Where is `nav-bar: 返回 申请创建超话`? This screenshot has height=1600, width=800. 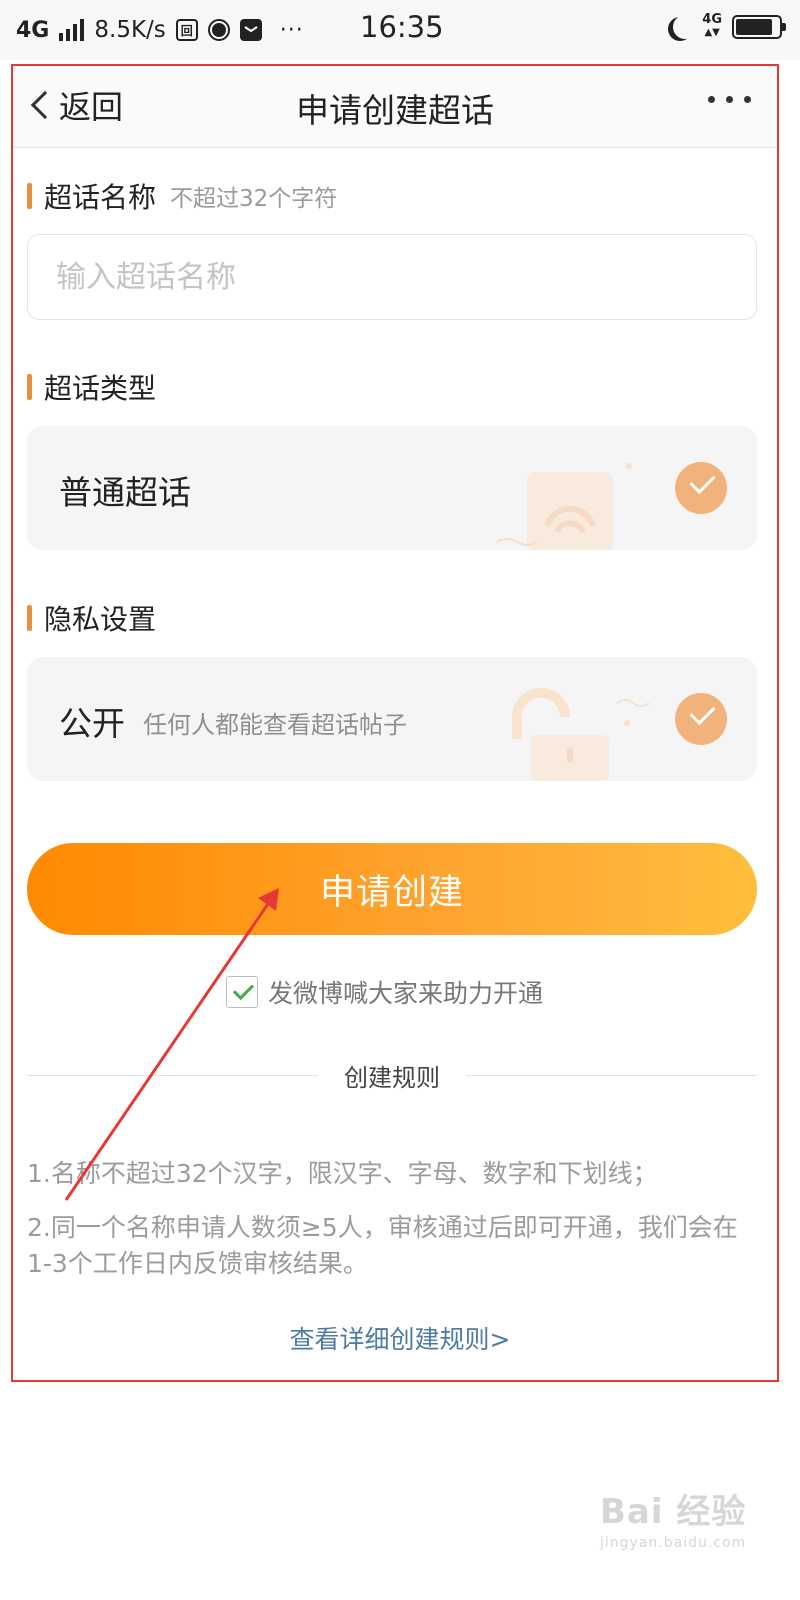
nav-bar: 返回 申请创建超话 is located at coordinates (395, 107).